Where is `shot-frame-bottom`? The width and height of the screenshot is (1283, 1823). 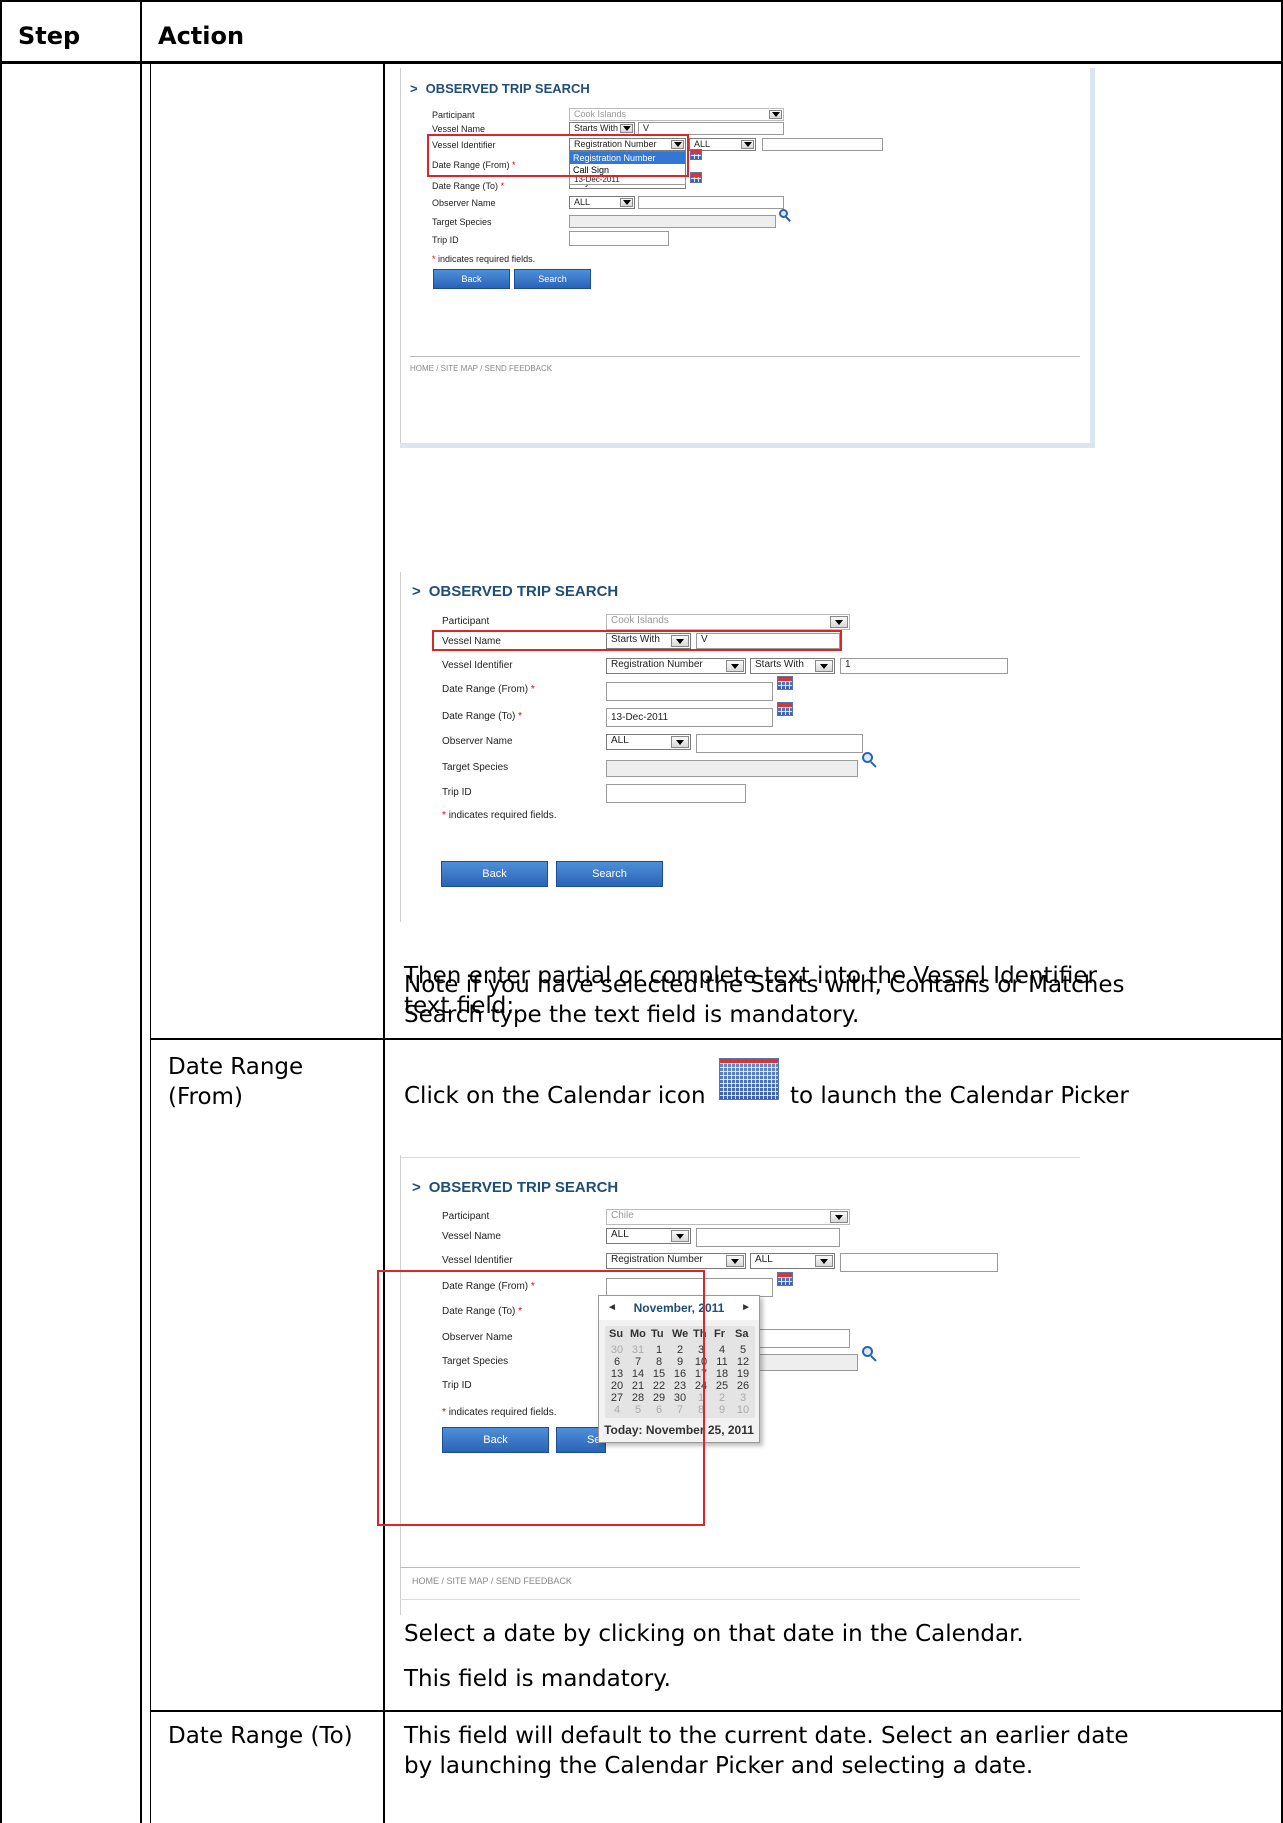
shot-frame-bottom is located at coordinates (747, 445).